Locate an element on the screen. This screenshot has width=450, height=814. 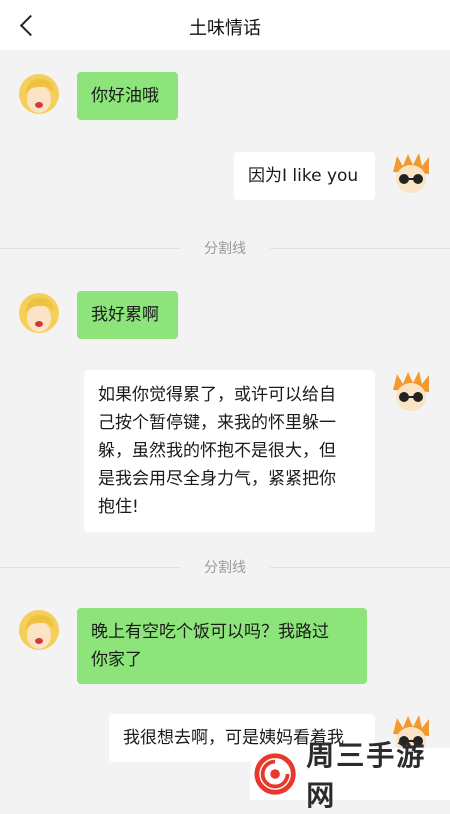
message-line: 晚上有空吃个饭可以吗？我路过 is located at coordinates (210, 632).